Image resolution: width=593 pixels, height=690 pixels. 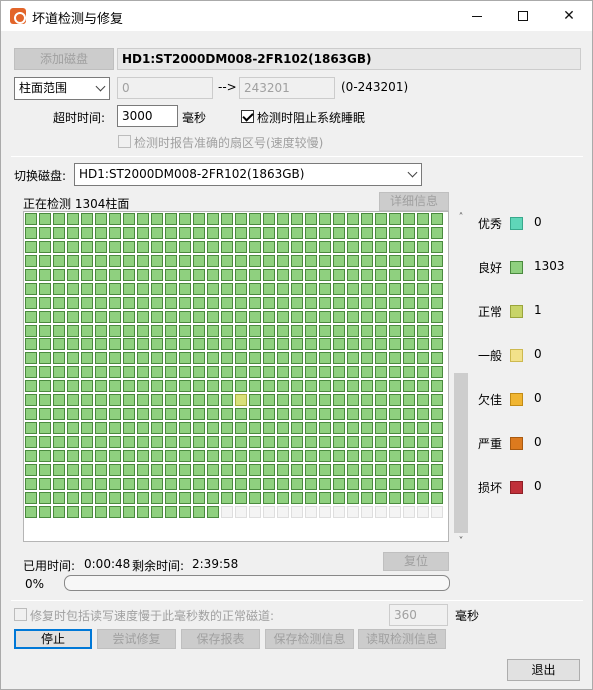 I want to click on elapsed-value: 0:00:48, so click(x=107, y=564).